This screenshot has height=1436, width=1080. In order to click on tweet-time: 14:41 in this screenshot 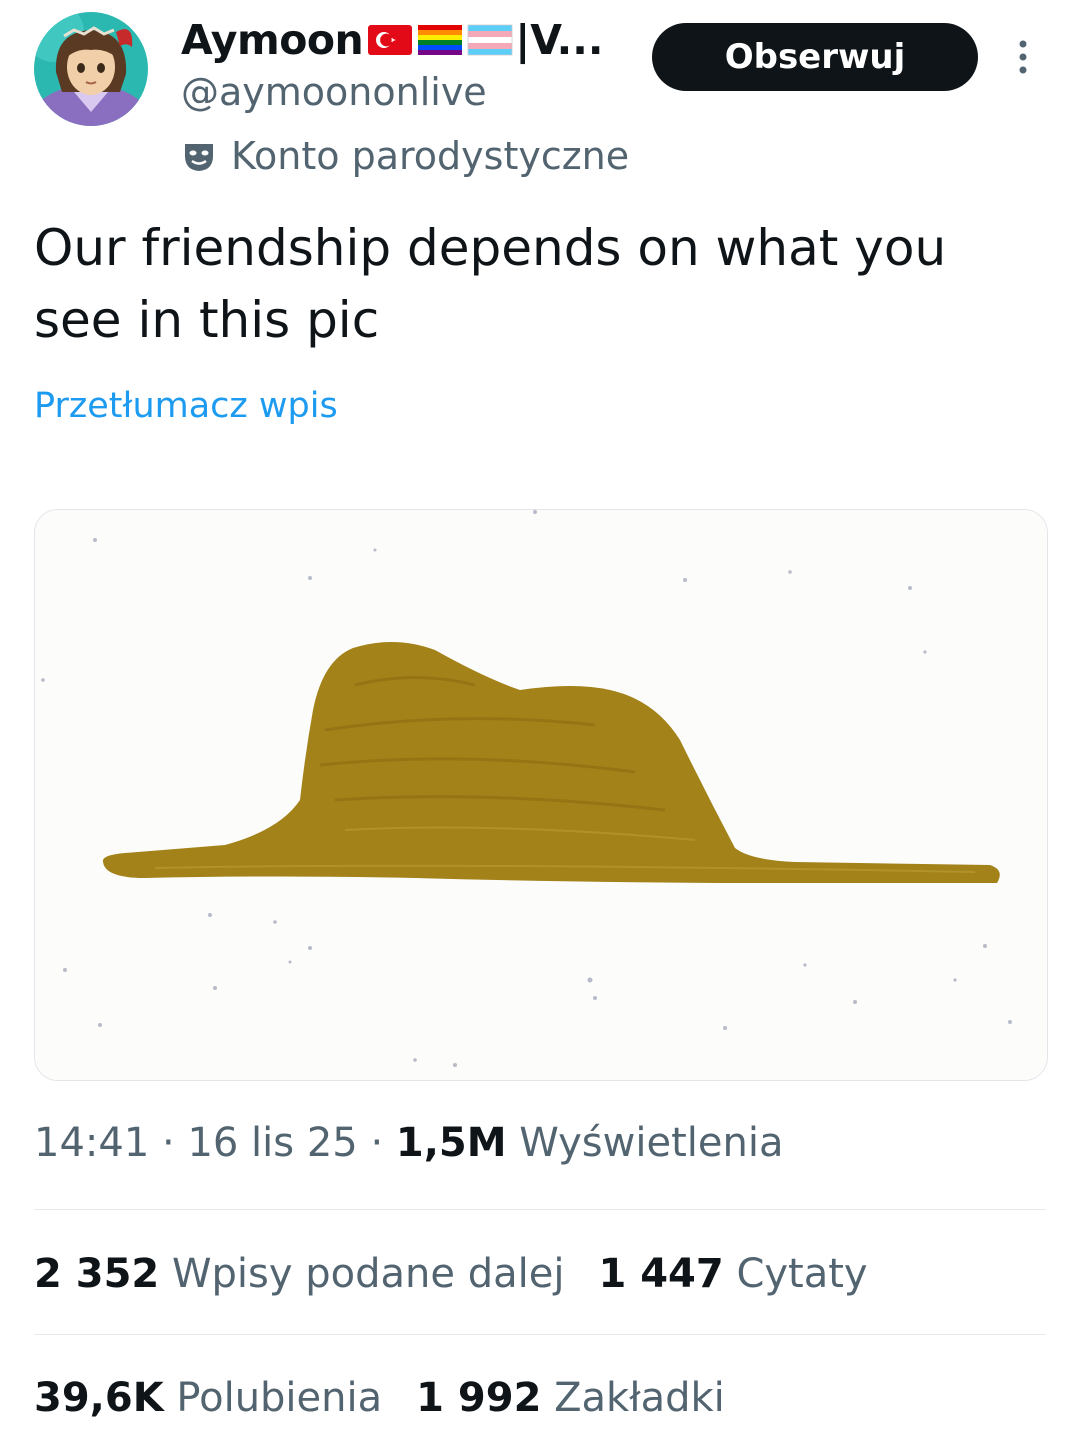, I will do `click(91, 1143)`.